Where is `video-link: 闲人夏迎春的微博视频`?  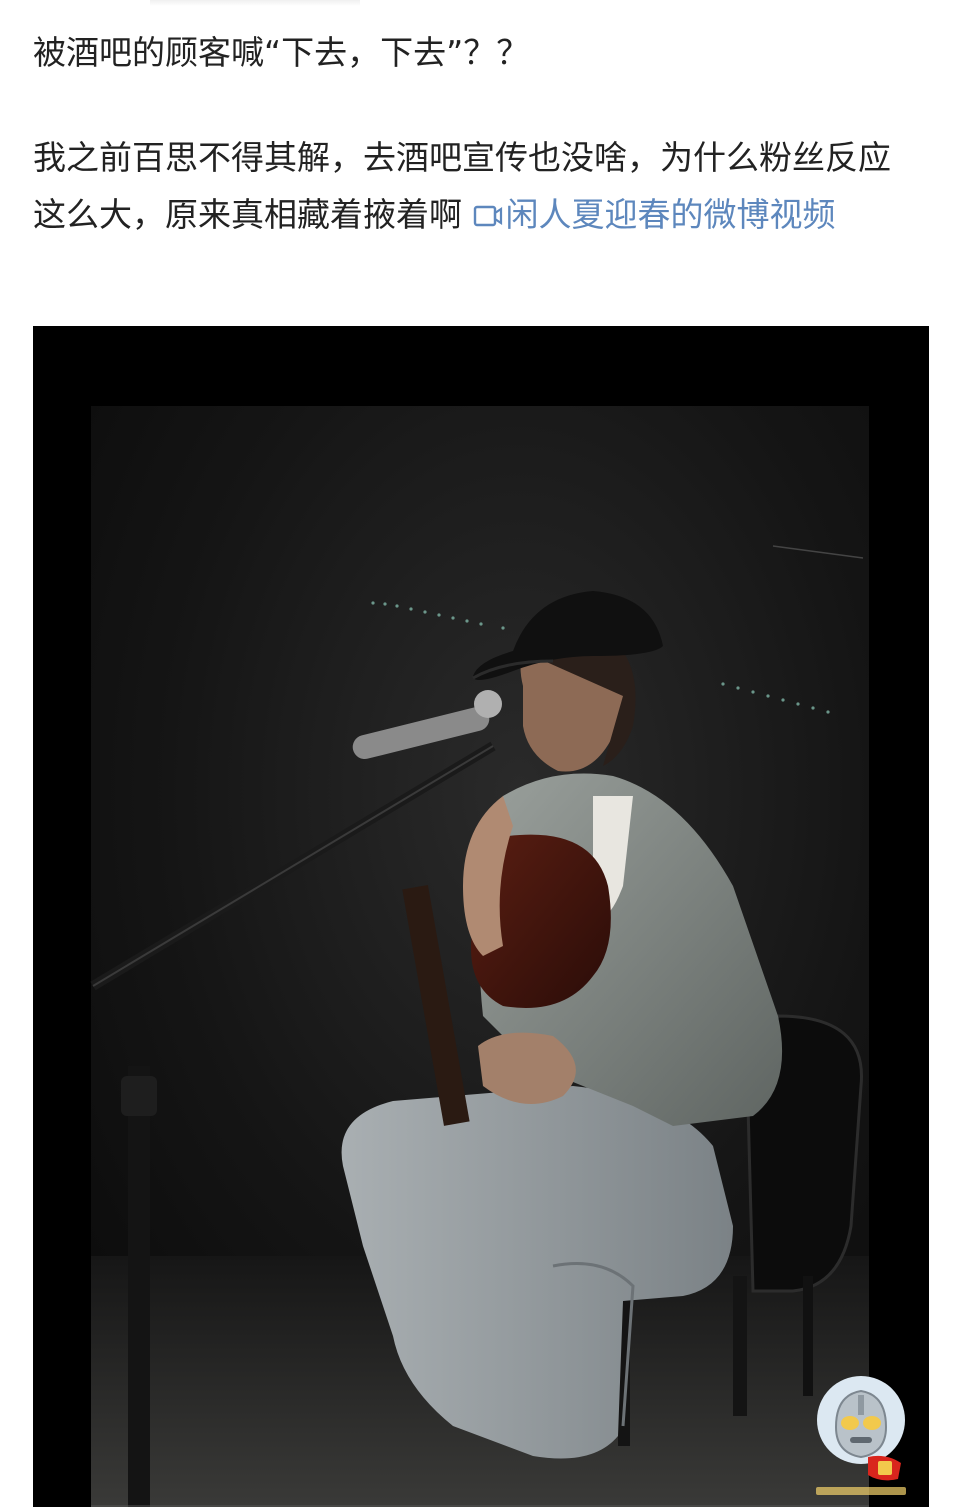 video-link: 闲人夏迎春的微博视频 is located at coordinates (654, 214).